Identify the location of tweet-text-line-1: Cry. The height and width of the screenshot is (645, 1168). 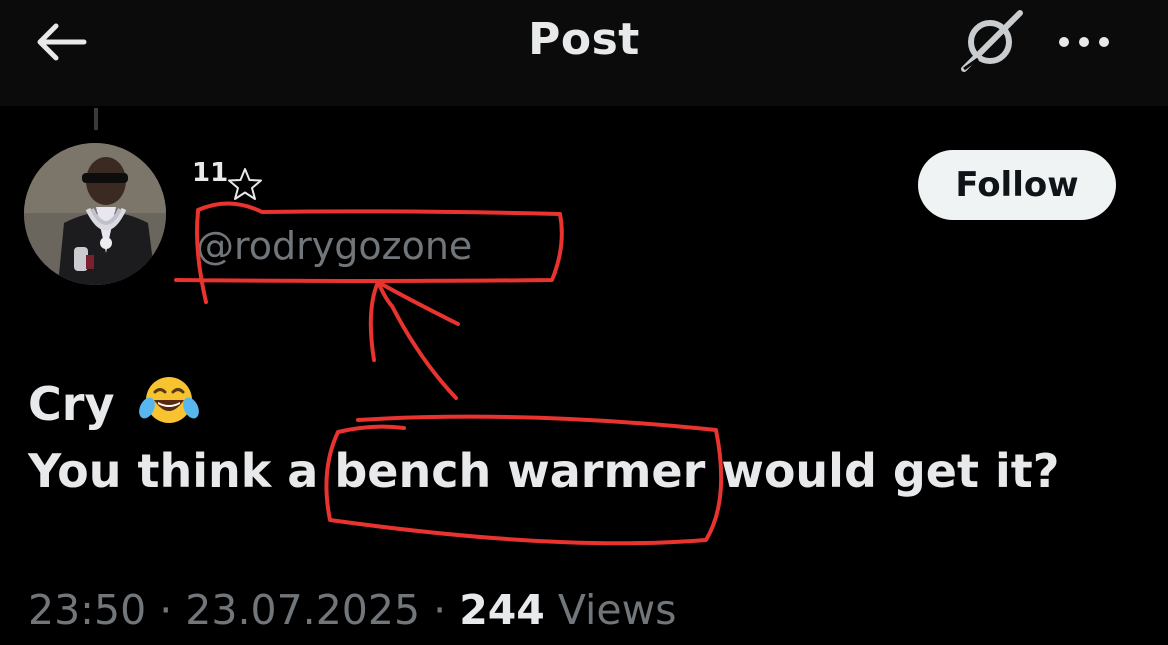
(114, 401).